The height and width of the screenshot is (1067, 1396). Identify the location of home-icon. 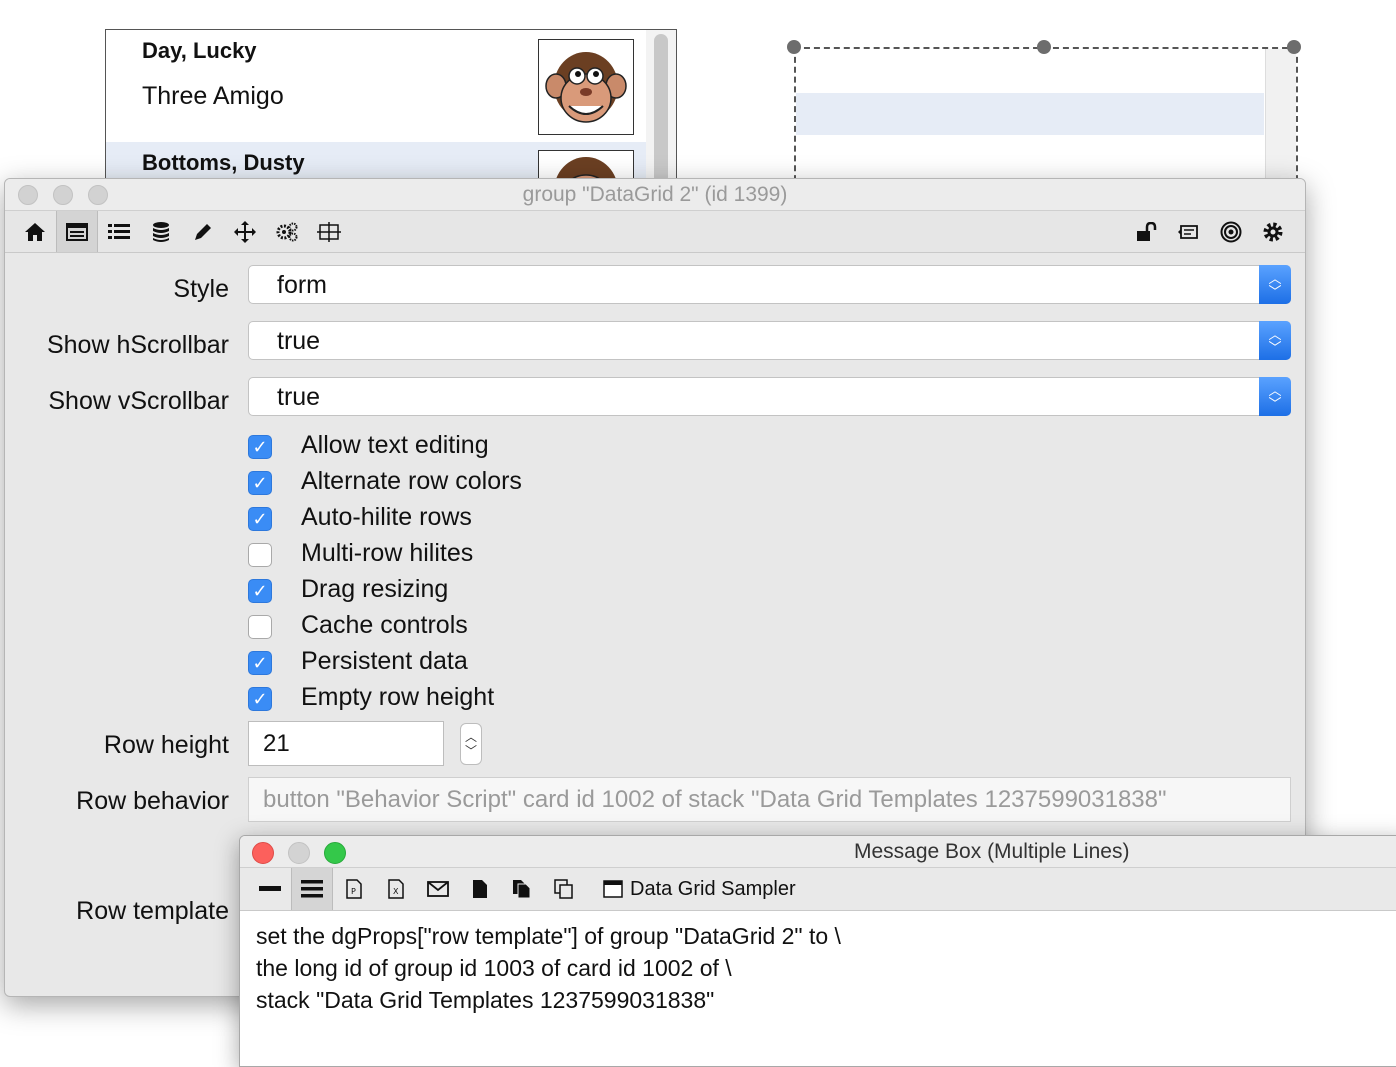
(35, 231).